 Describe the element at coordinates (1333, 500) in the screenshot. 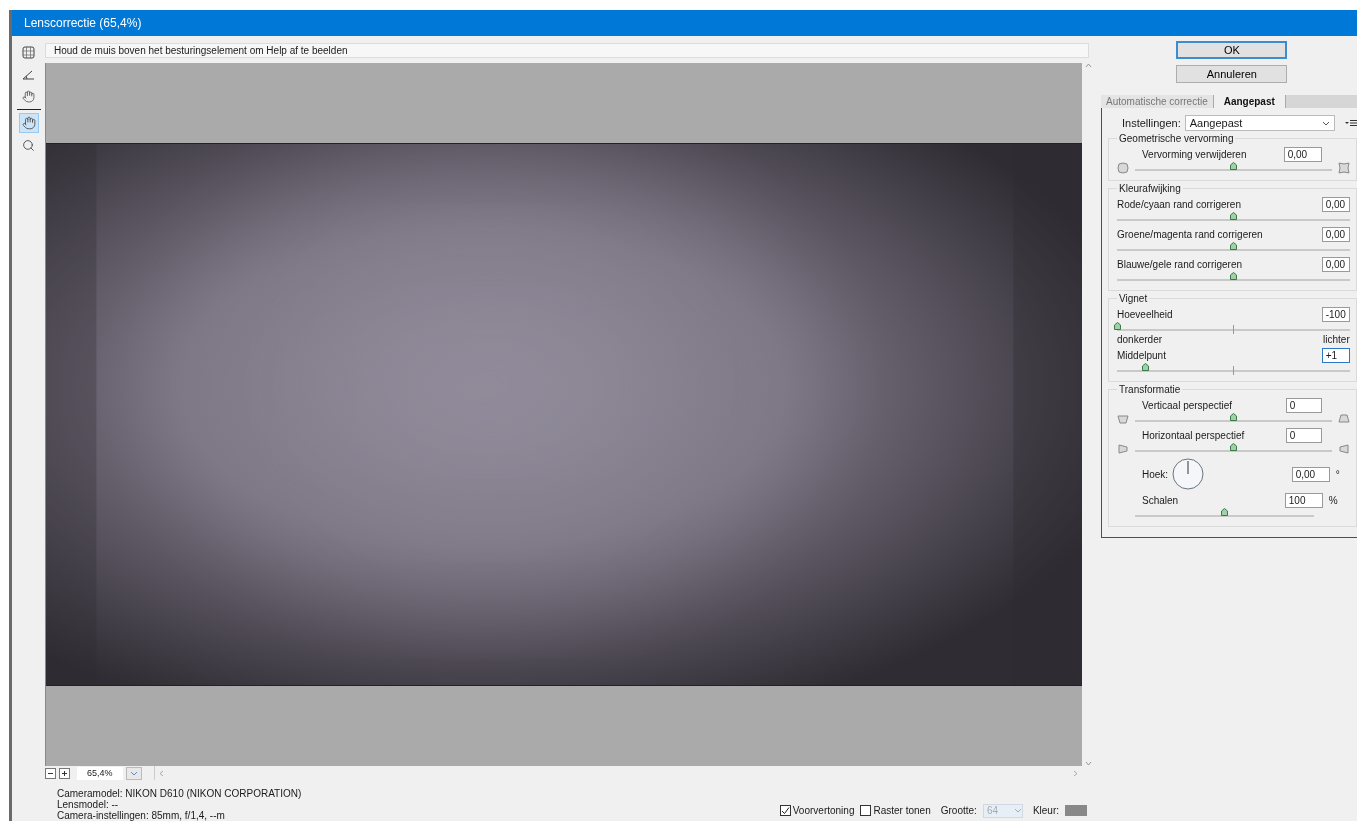

I see `unit-label: %` at that location.